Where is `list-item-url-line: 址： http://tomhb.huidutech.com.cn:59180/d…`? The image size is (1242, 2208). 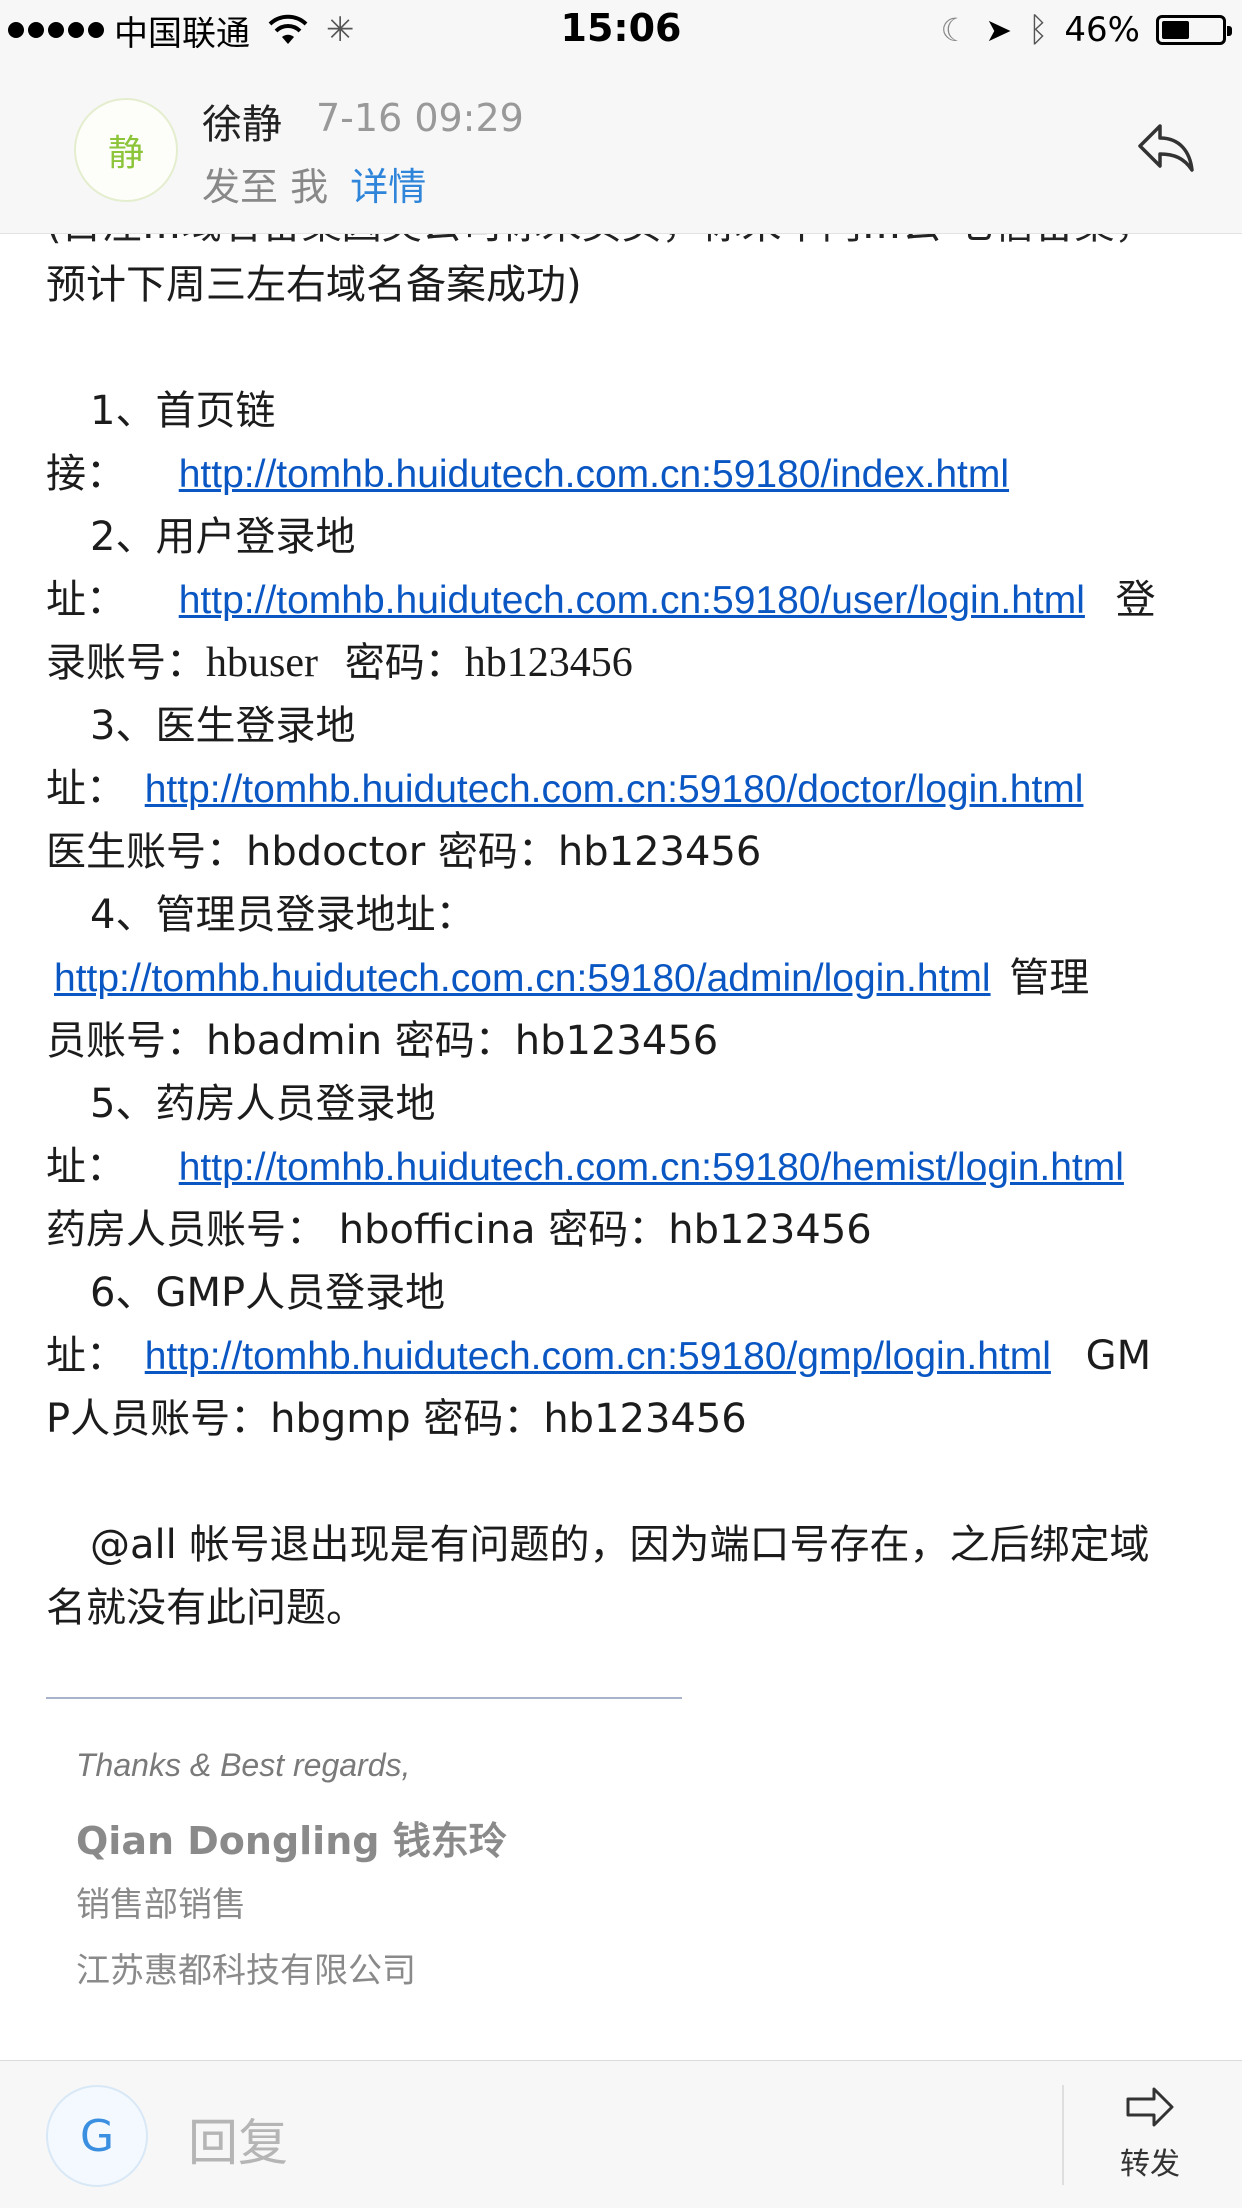
list-item-url-line: 址： http://tomhb.huidutech.com.cn:59180/d… is located at coordinates (626, 789).